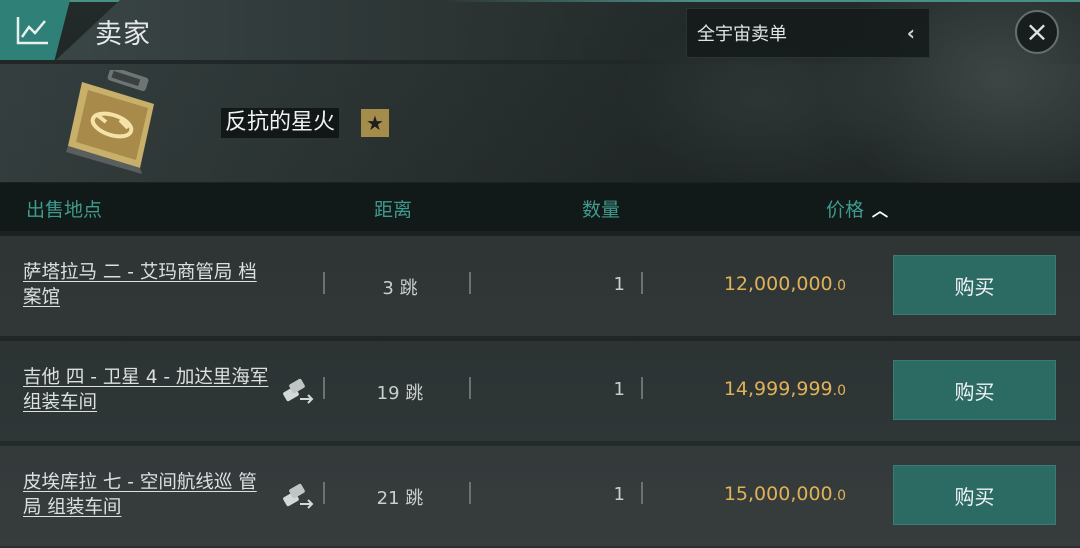  What do you see at coordinates (280, 123) in the screenshot?
I see `item-name: 反抗的星火` at bounding box center [280, 123].